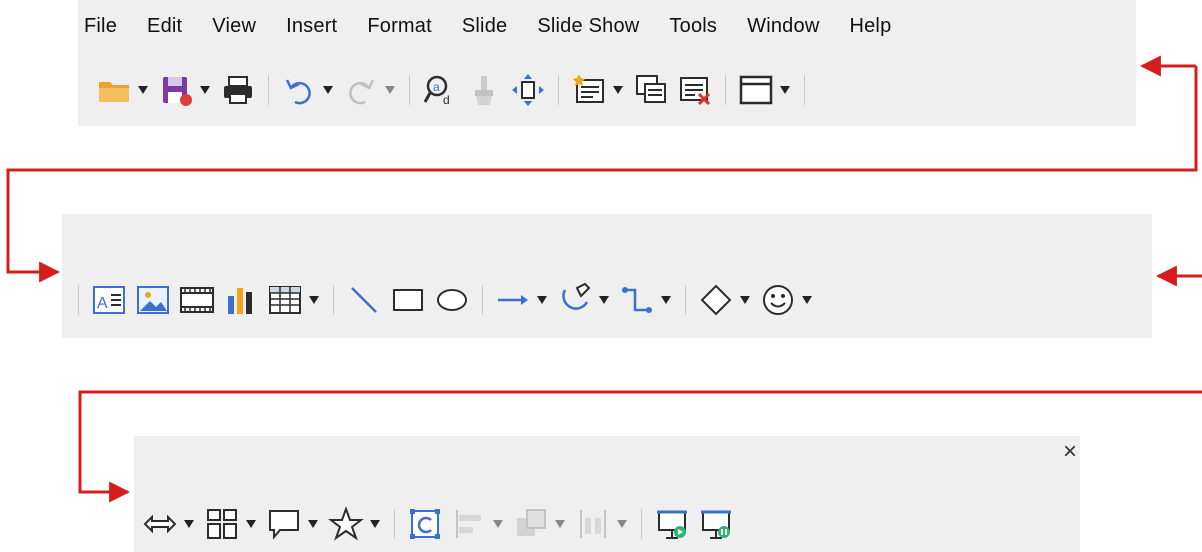  Describe the element at coordinates (222, 524) in the screenshot. I see `flowchart-button` at that location.